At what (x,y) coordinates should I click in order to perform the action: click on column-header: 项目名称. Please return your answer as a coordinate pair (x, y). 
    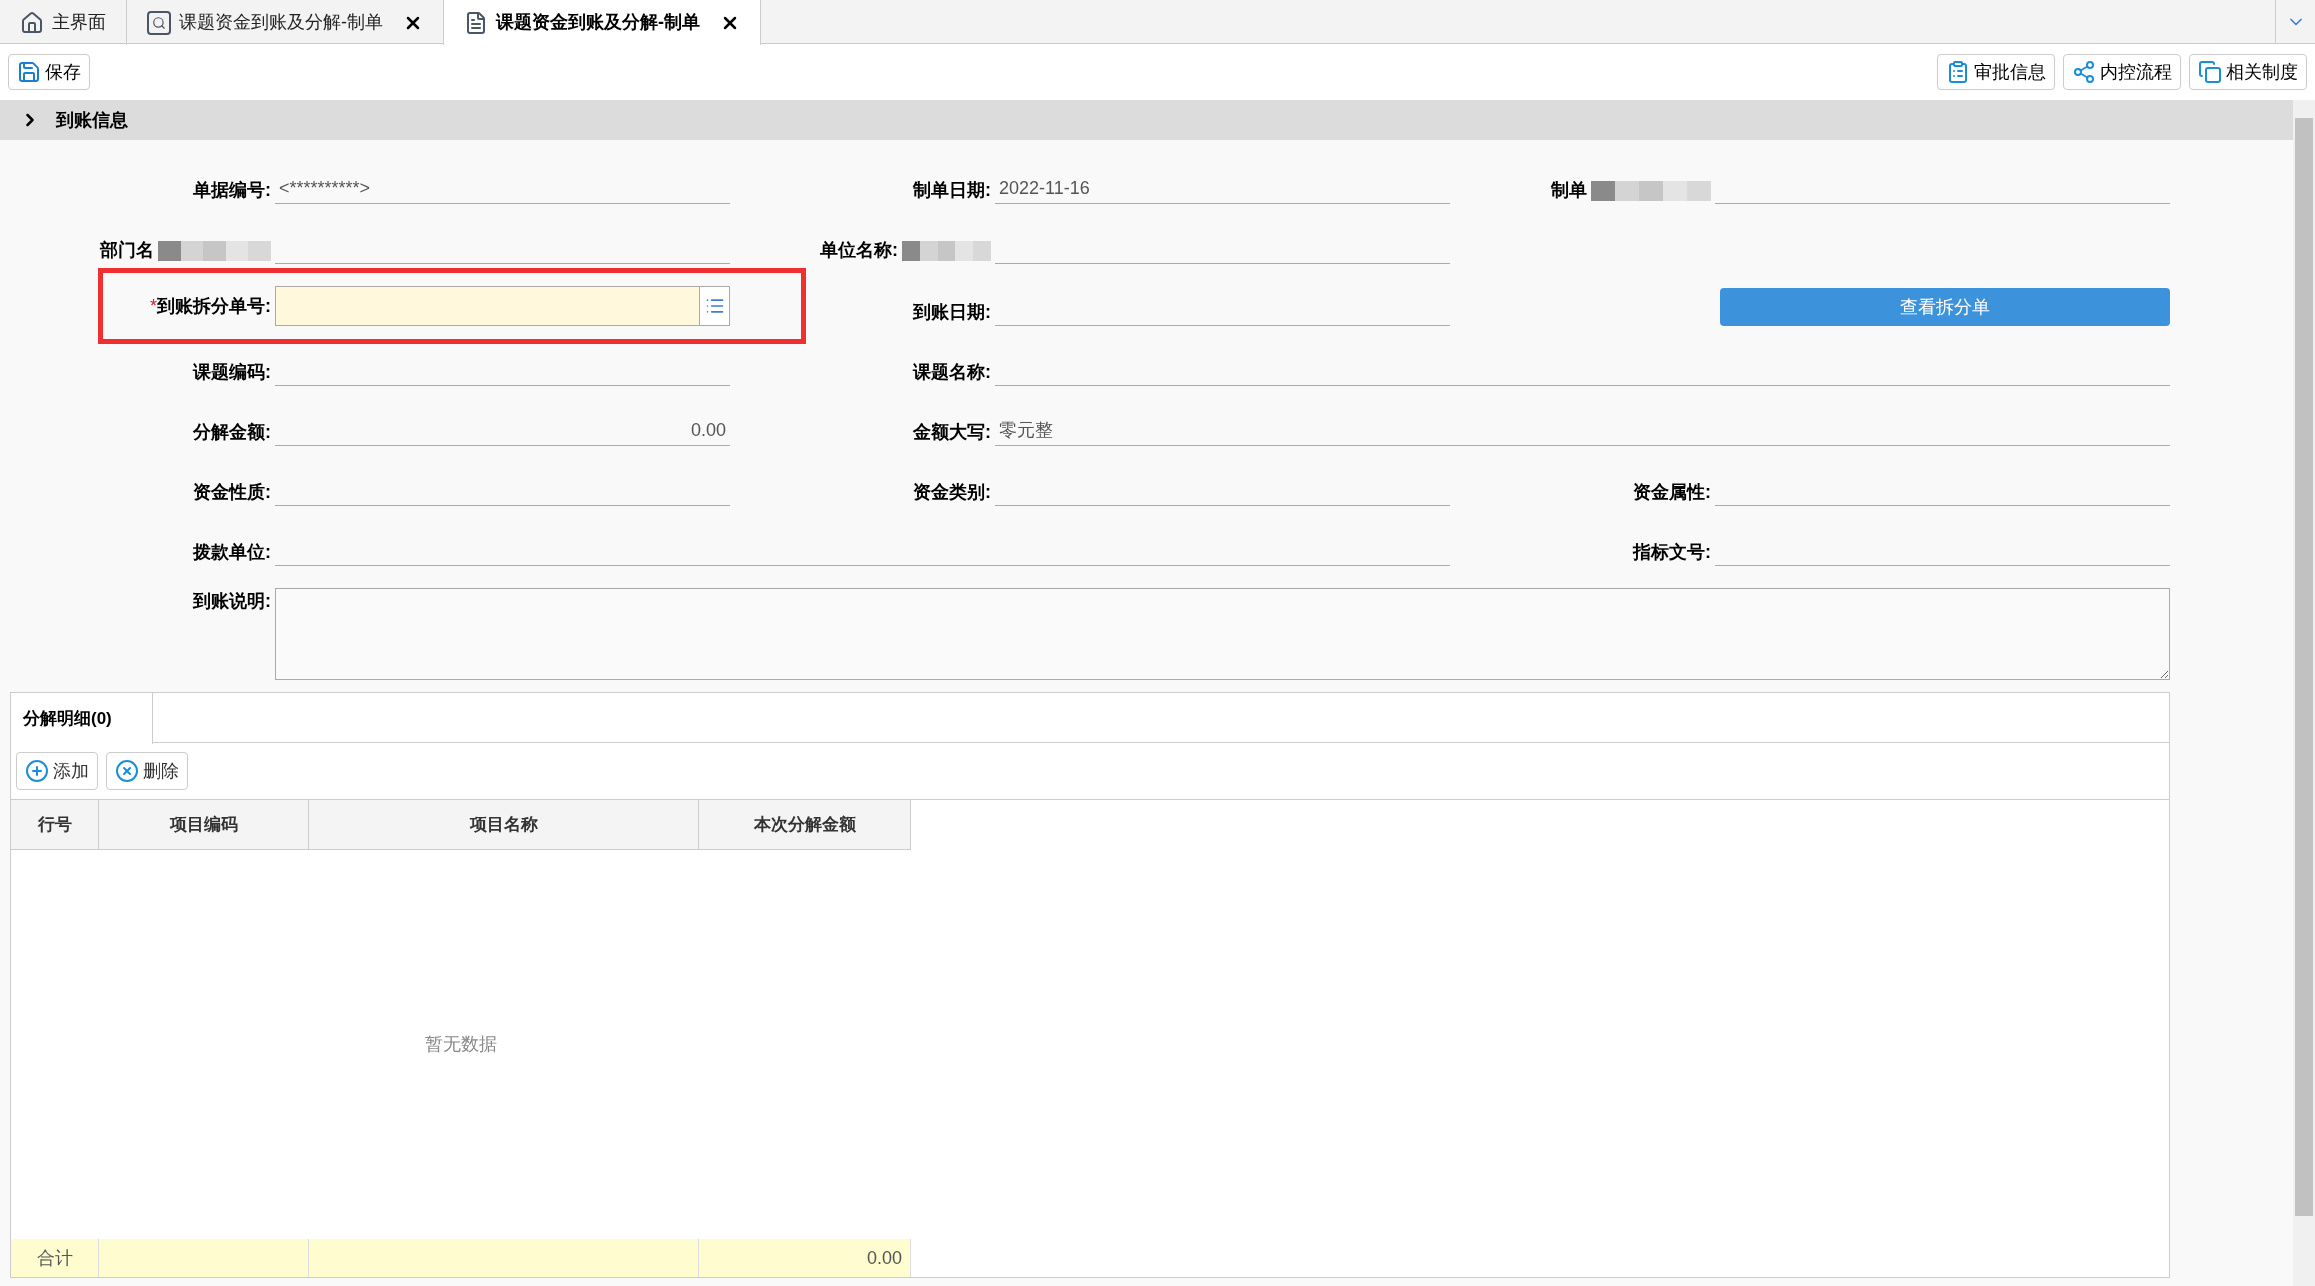
    Looking at the image, I should click on (504, 825).